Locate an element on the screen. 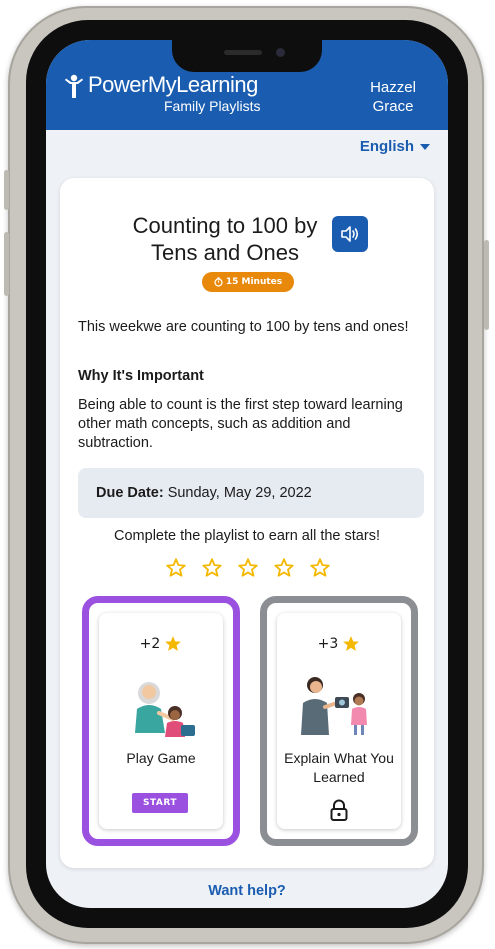  read-aloud-button is located at coordinates (350, 234).